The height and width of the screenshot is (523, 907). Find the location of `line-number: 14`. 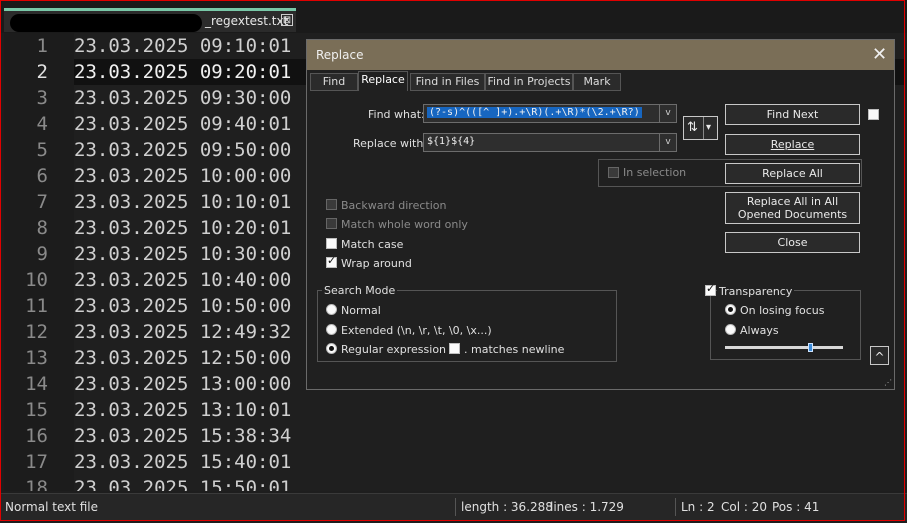

line-number: 14 is located at coordinates (36, 384).